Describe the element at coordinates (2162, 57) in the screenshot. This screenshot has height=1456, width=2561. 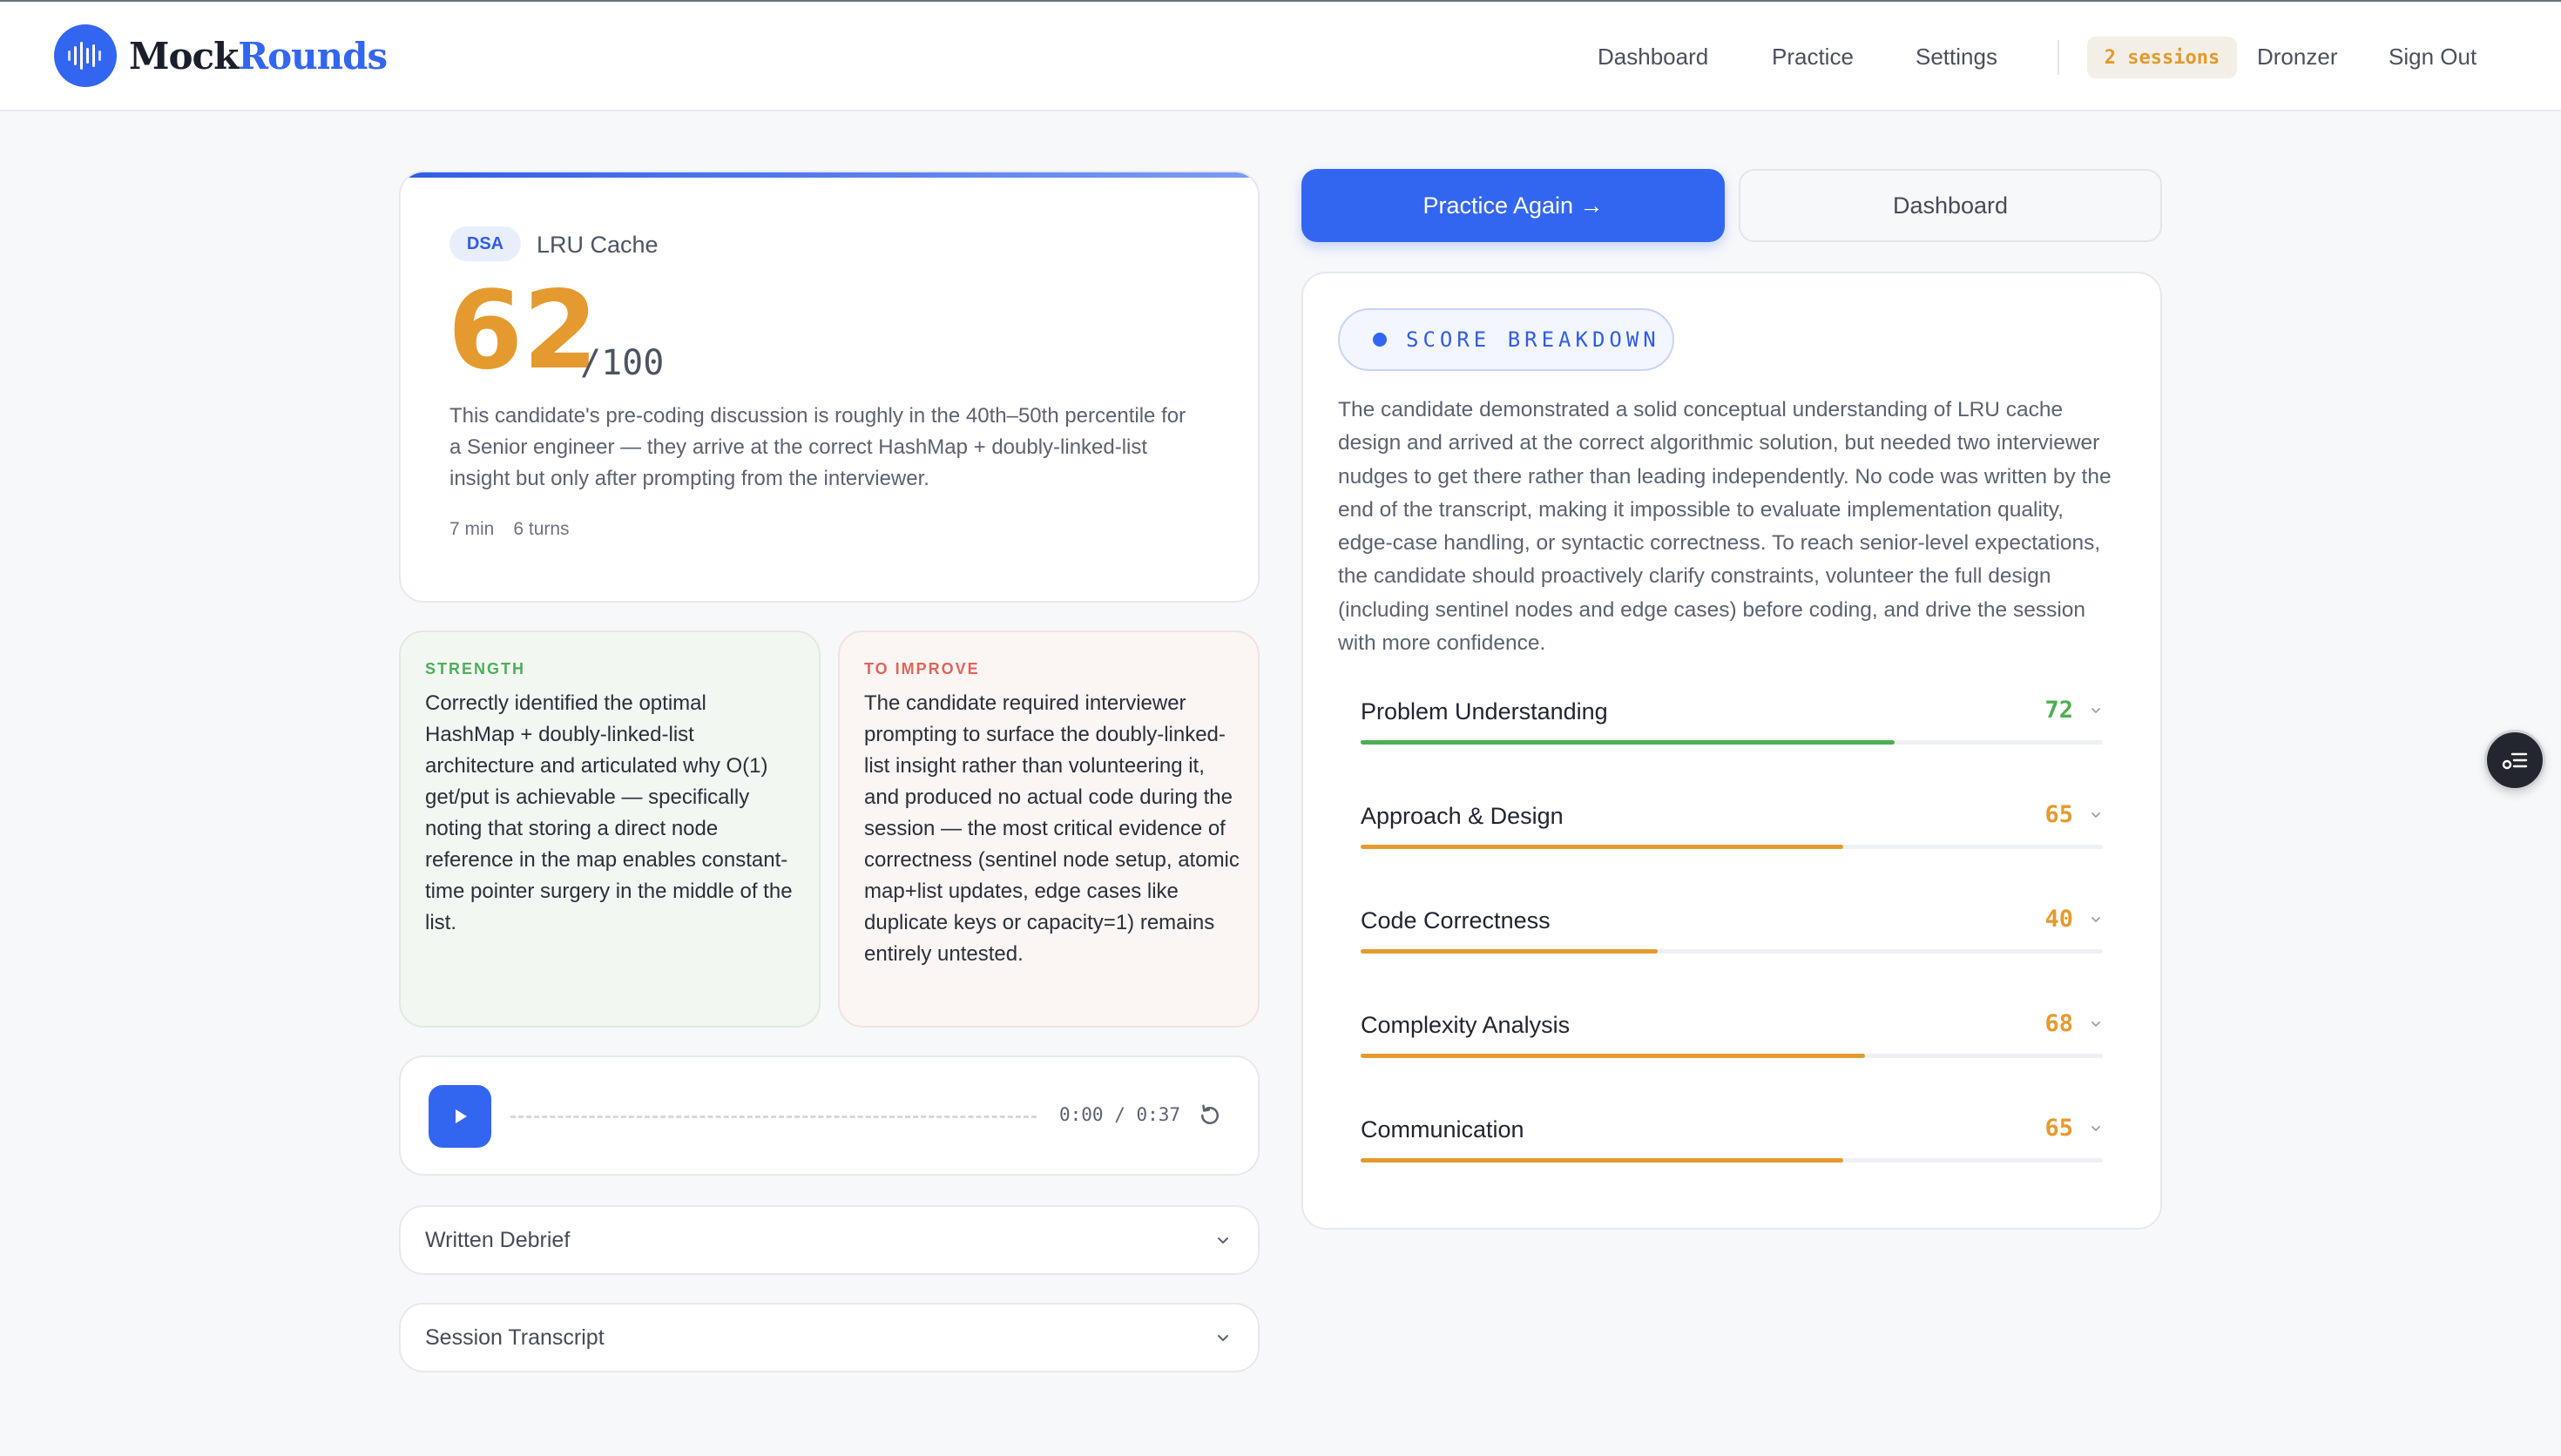
I see `sessions-badge: 2 sessions` at that location.